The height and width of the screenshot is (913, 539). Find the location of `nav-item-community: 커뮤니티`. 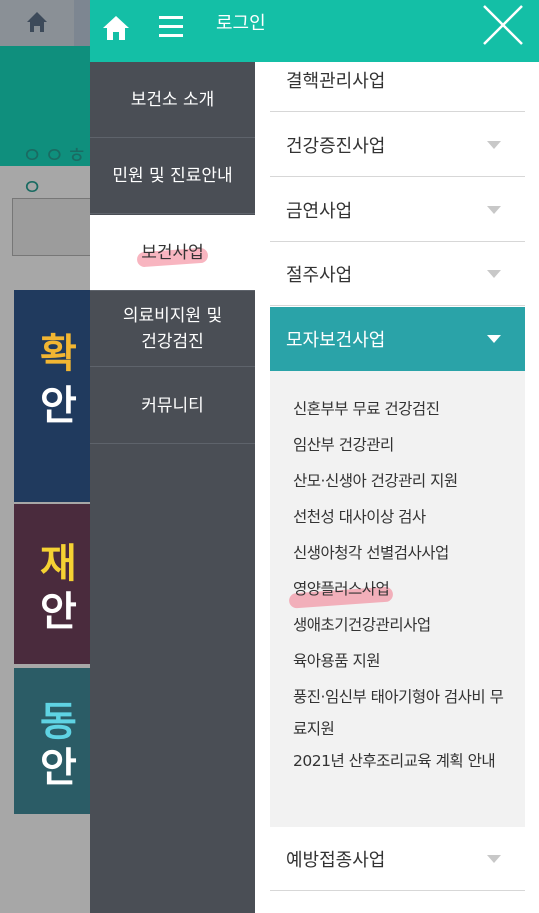

nav-item-community: 커뮤니티 is located at coordinates (172, 406).